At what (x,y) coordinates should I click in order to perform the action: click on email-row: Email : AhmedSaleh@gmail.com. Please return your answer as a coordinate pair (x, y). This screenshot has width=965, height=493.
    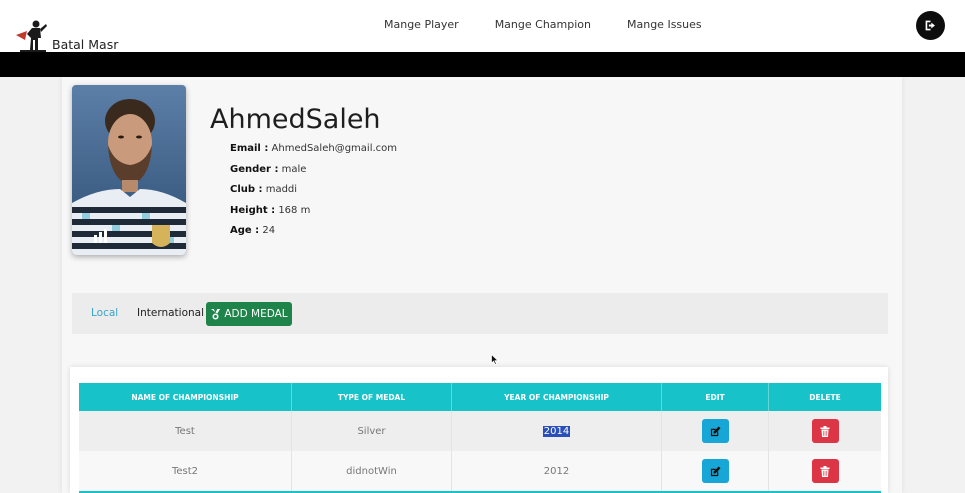
    Looking at the image, I should click on (313, 153).